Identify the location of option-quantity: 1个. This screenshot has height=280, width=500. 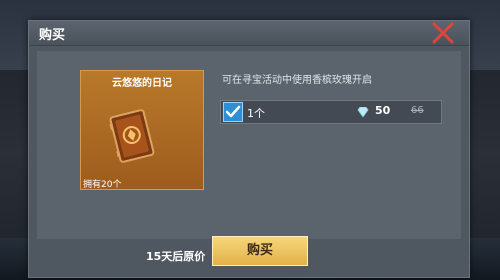
(256, 113).